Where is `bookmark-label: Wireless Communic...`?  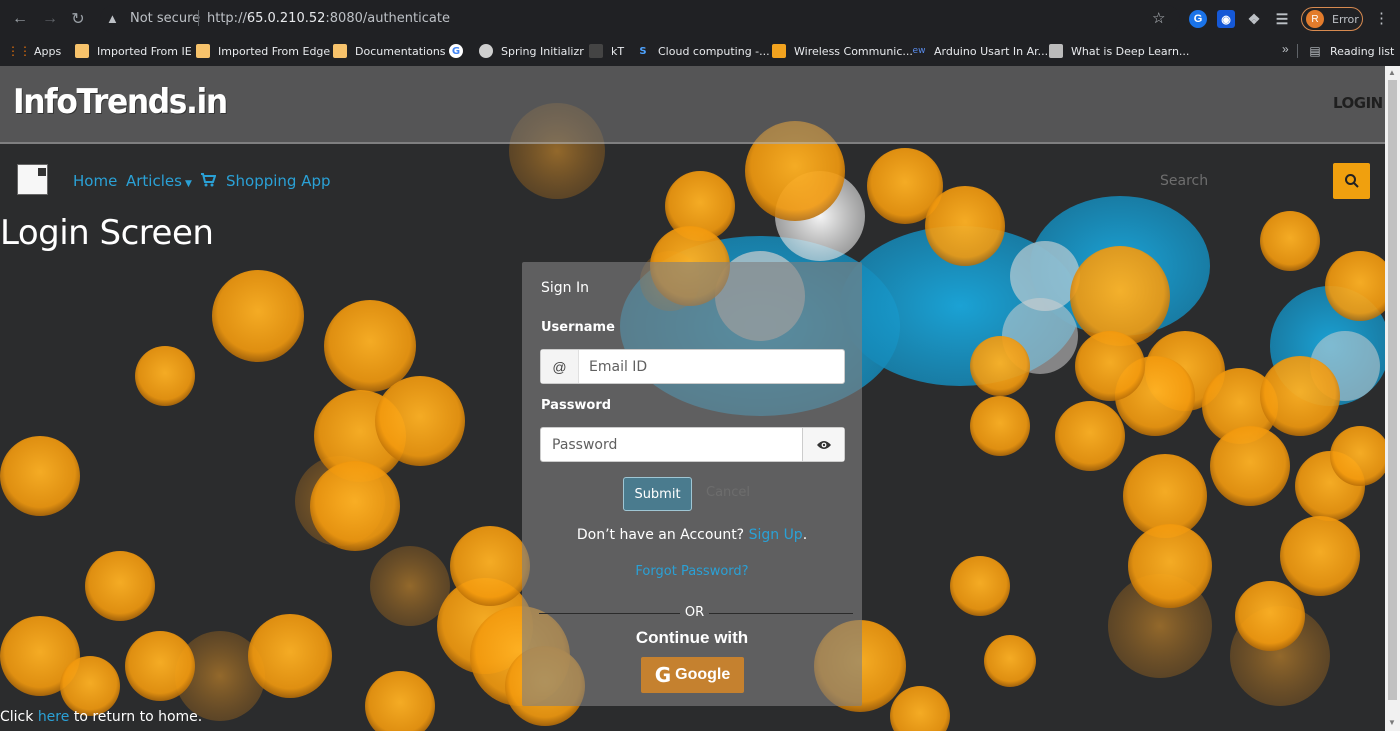
bookmark-label: Wireless Communic... is located at coordinates (853, 51).